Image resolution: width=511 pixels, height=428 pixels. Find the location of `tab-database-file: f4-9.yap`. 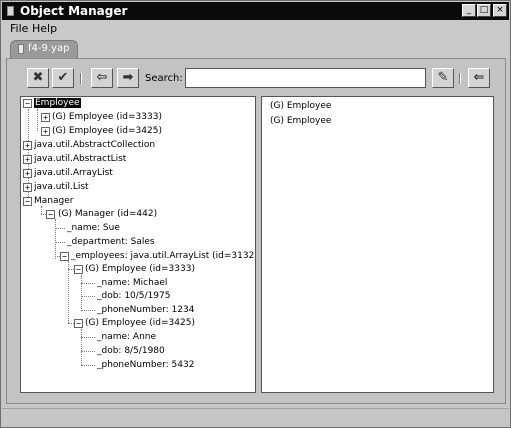

tab-database-file: f4-9.yap is located at coordinates (44, 49).